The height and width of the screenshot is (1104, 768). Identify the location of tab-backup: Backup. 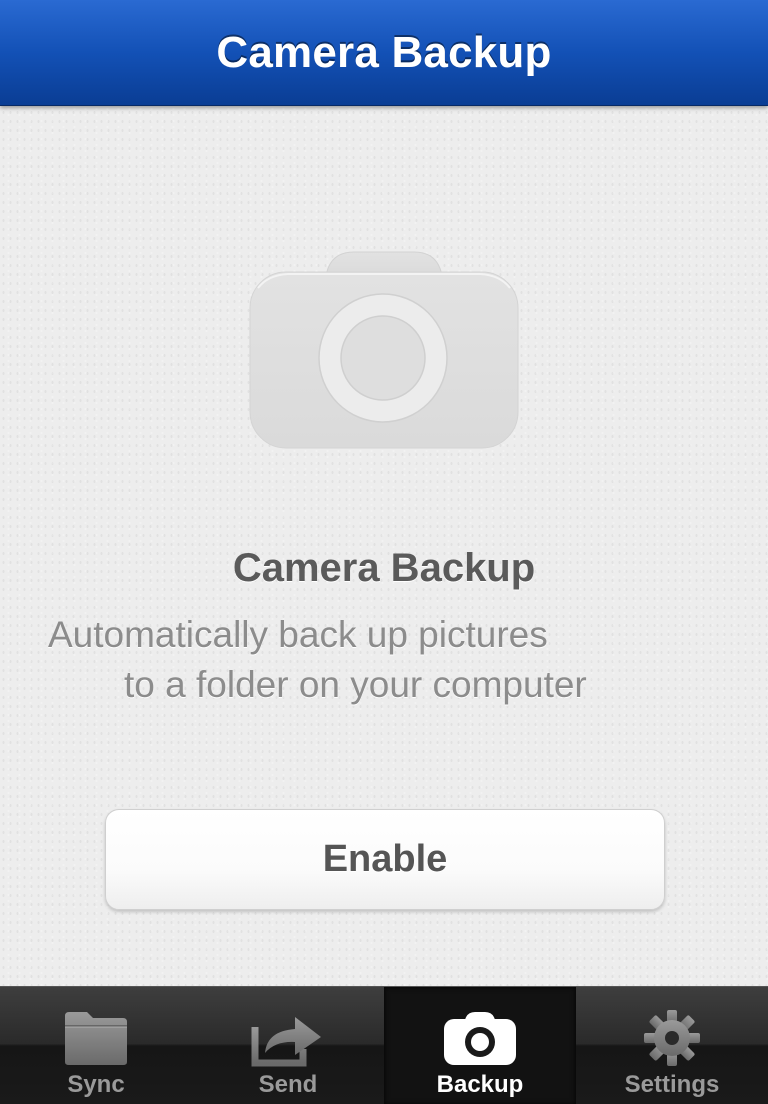
(480, 1045).